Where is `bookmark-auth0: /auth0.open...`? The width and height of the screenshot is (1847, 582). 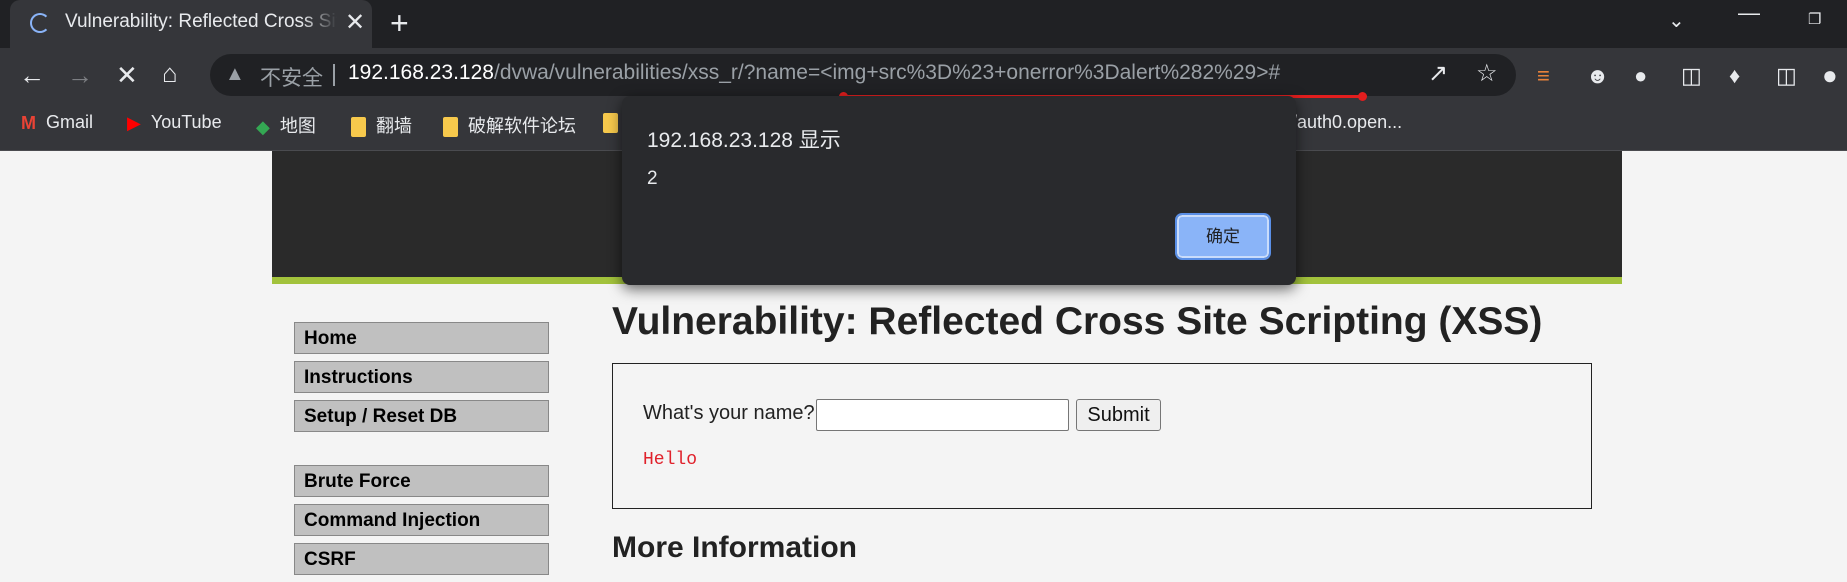
bookmark-auth0: /auth0.open... is located at coordinates (1347, 122).